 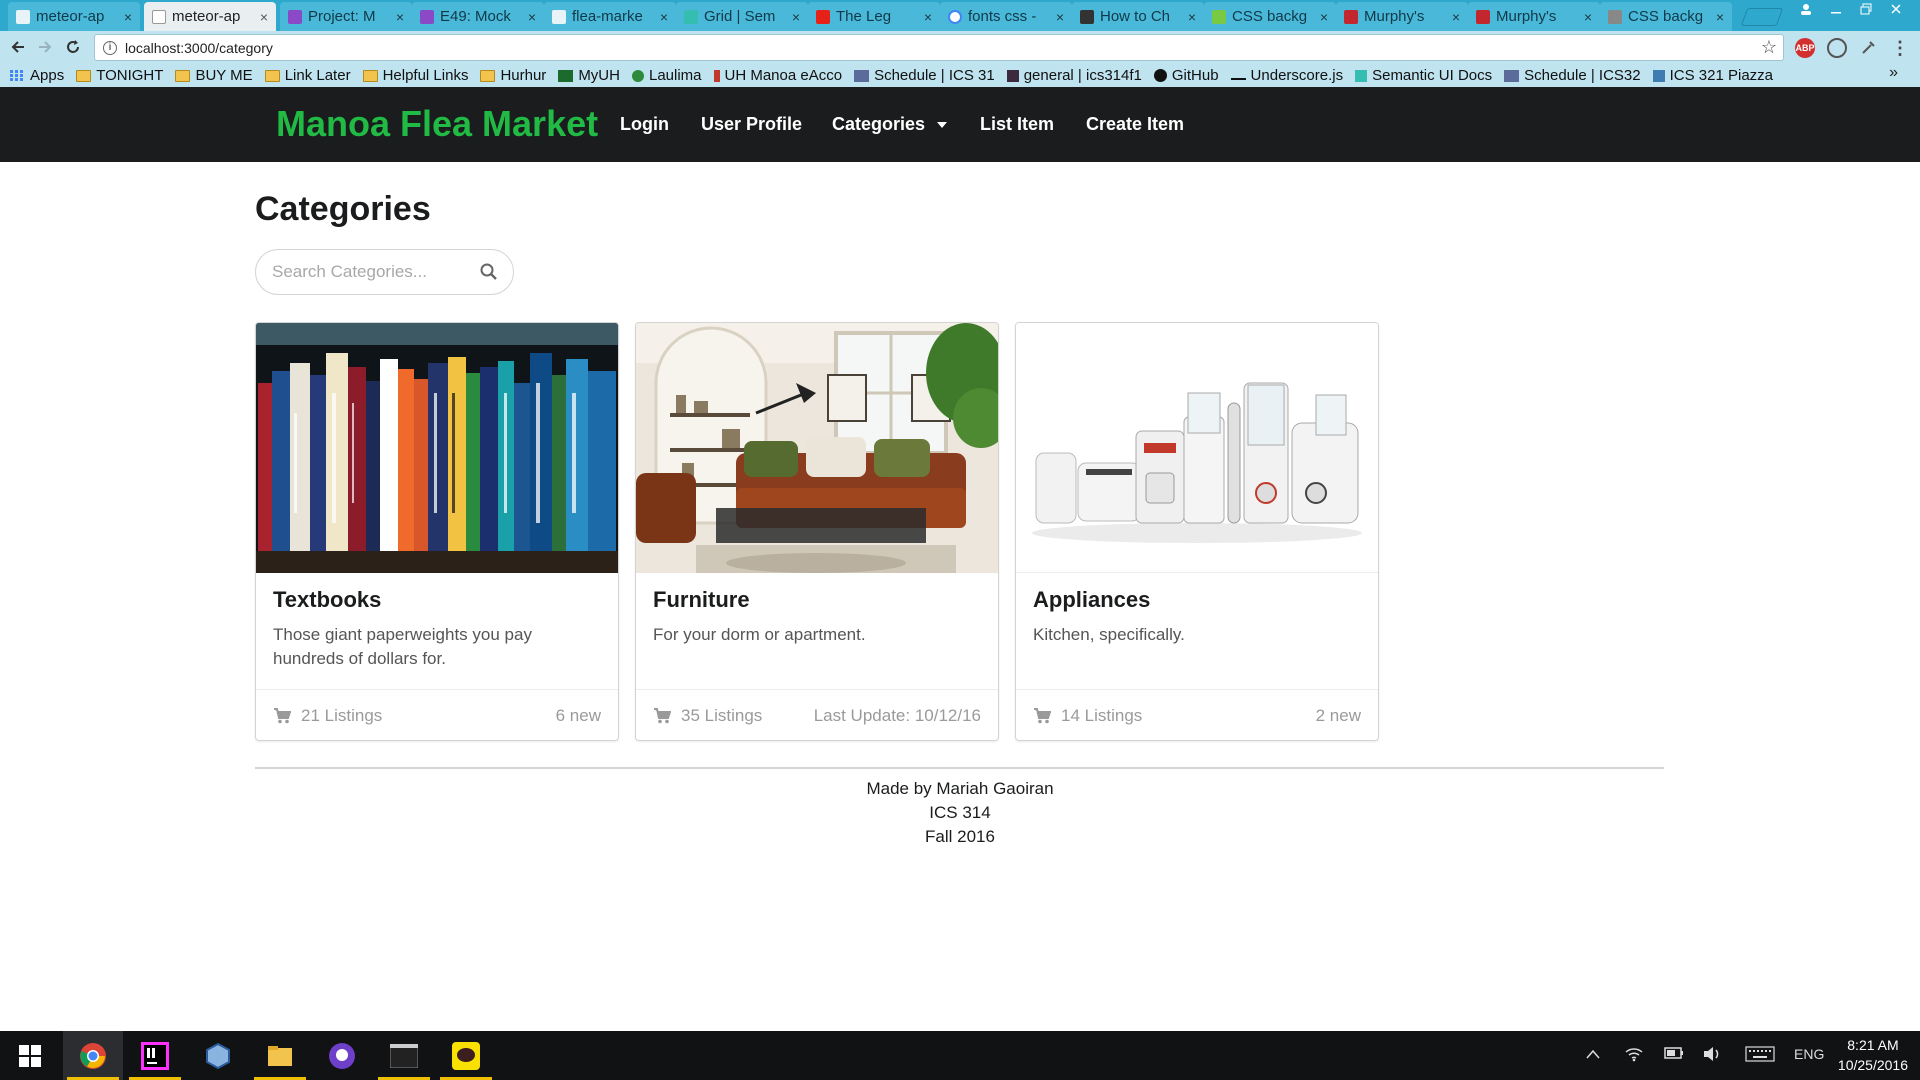 I want to click on keyboard-icon, so click(x=1760, y=1055).